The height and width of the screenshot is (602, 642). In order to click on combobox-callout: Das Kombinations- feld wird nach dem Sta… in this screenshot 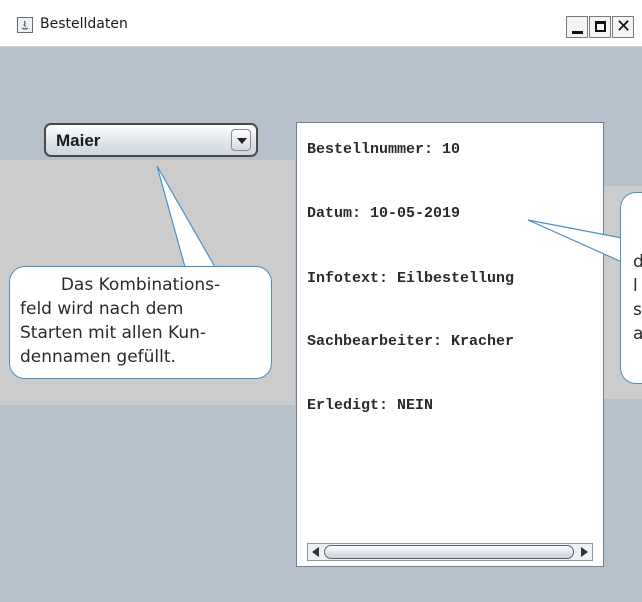, I will do `click(140, 322)`.